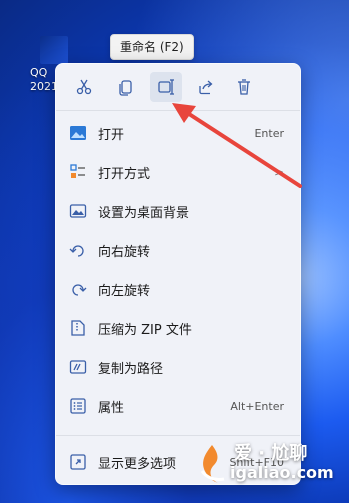  Describe the element at coordinates (282, 472) in the screenshot. I see `watermark-url: igaliao.com` at that location.